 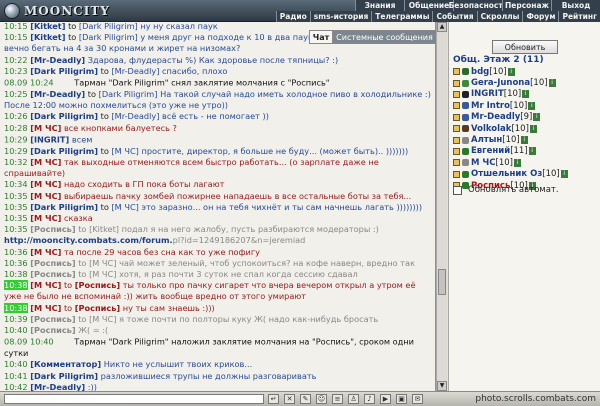 What do you see at coordinates (480, 72) in the screenshot?
I see `user-name: bdg` at bounding box center [480, 72].